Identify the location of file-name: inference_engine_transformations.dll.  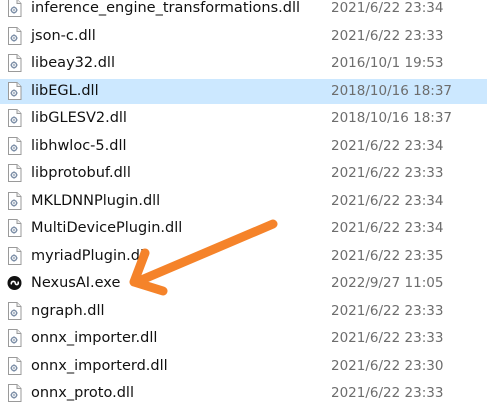
(166, 8).